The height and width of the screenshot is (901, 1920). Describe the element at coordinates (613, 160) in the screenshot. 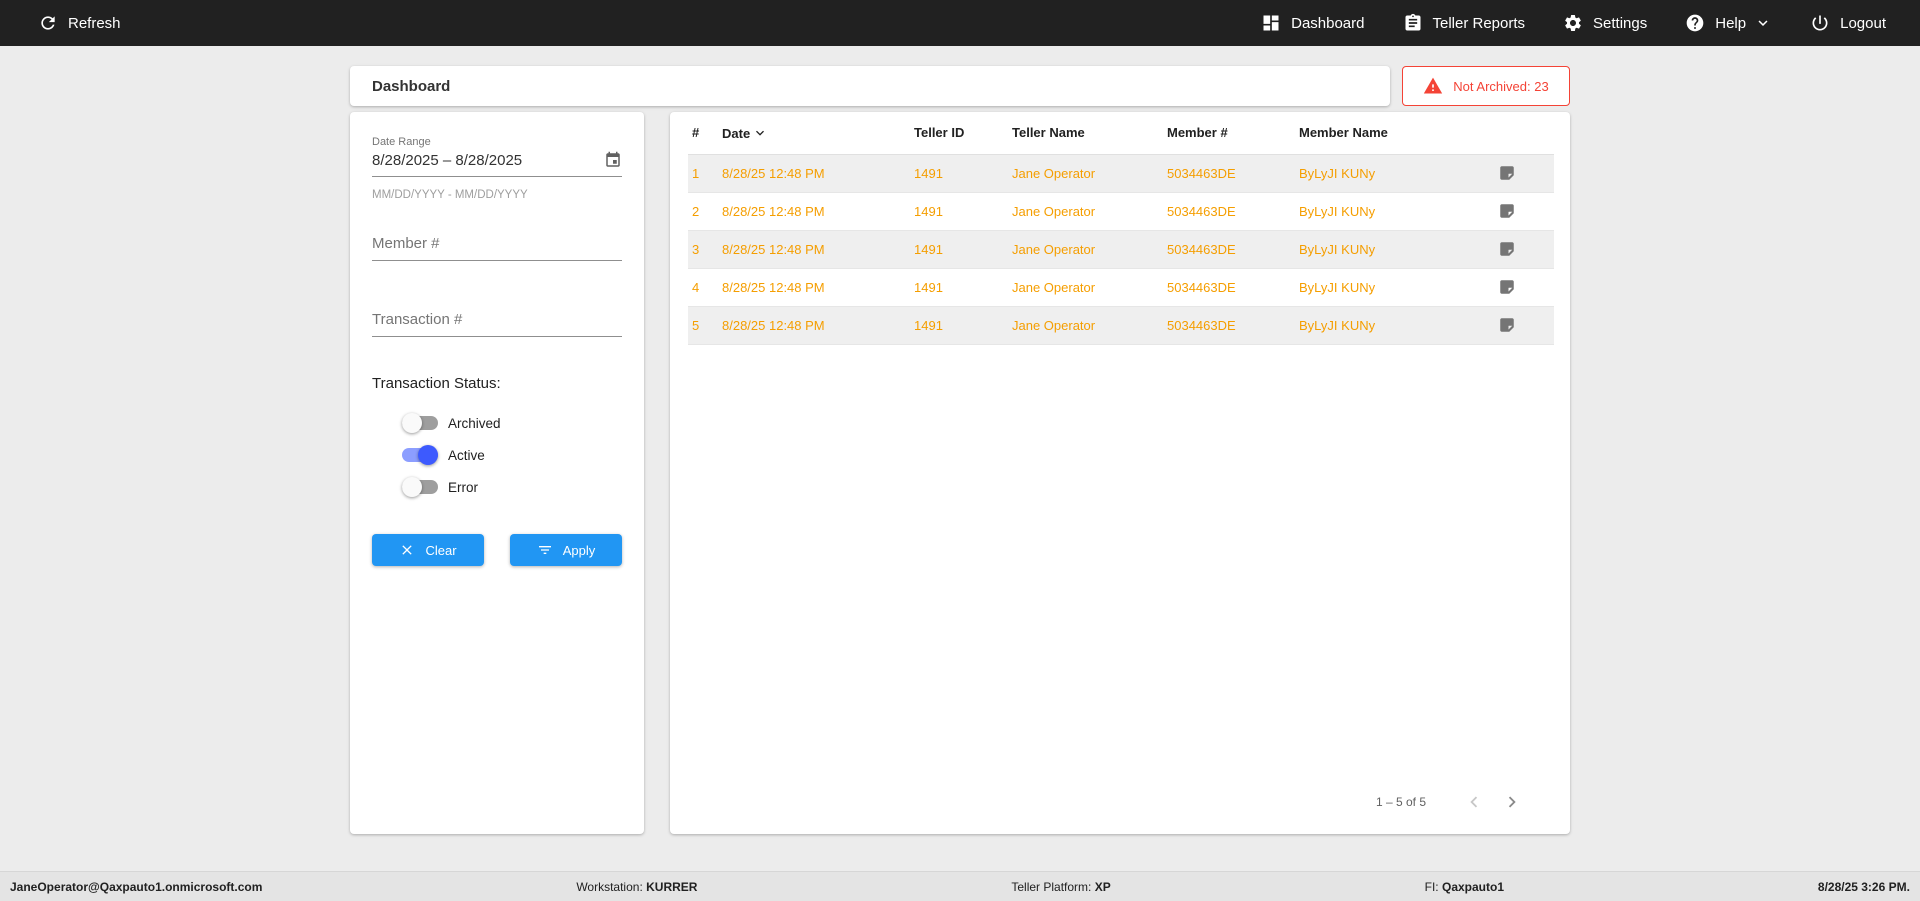

I see `calendar-icon` at that location.